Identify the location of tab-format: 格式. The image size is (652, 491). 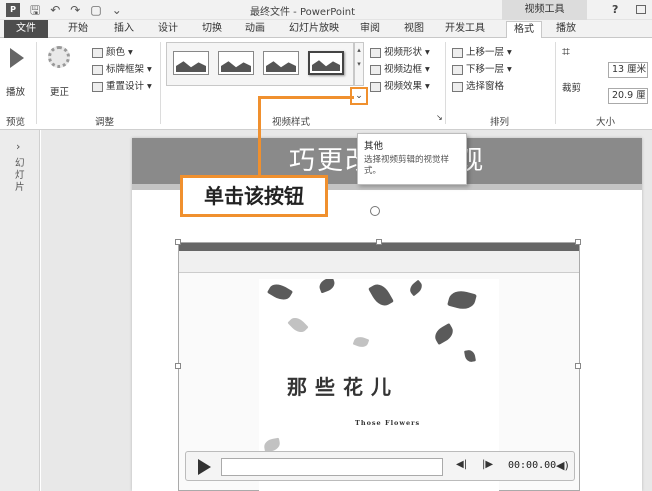
(524, 29).